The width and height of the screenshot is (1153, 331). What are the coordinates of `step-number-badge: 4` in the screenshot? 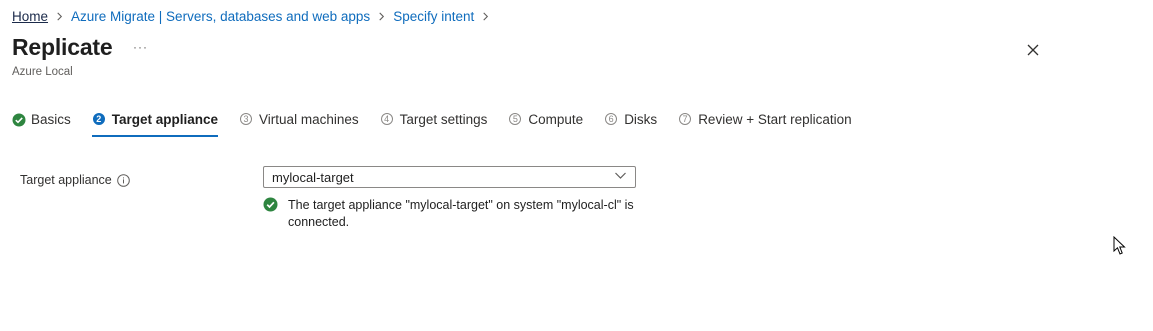 It's located at (386, 118).